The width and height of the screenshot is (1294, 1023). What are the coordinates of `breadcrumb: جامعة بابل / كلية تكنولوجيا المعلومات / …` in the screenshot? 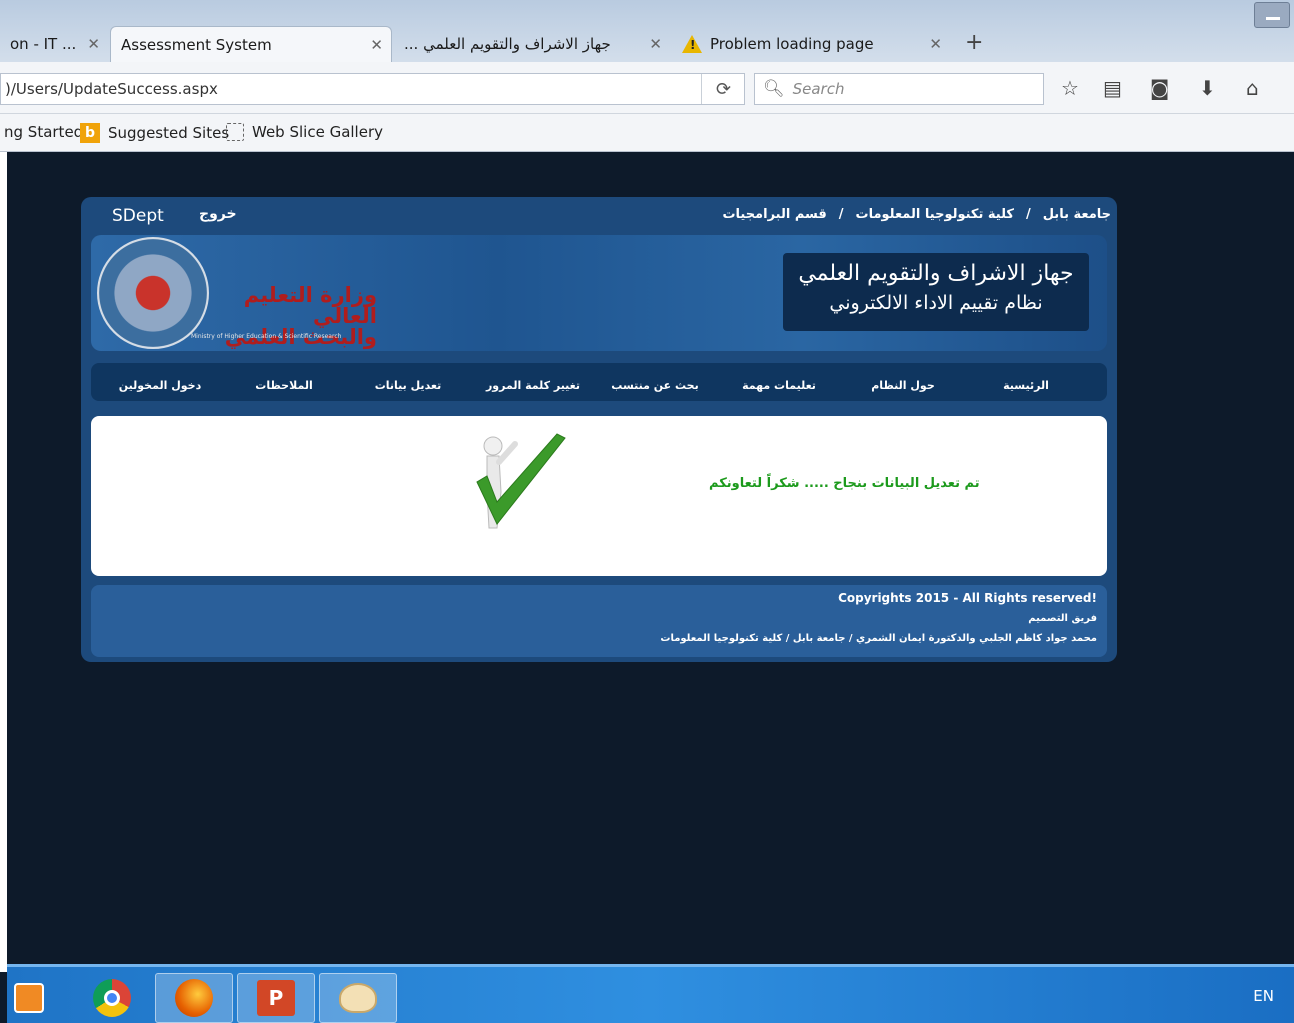 It's located at (916, 214).